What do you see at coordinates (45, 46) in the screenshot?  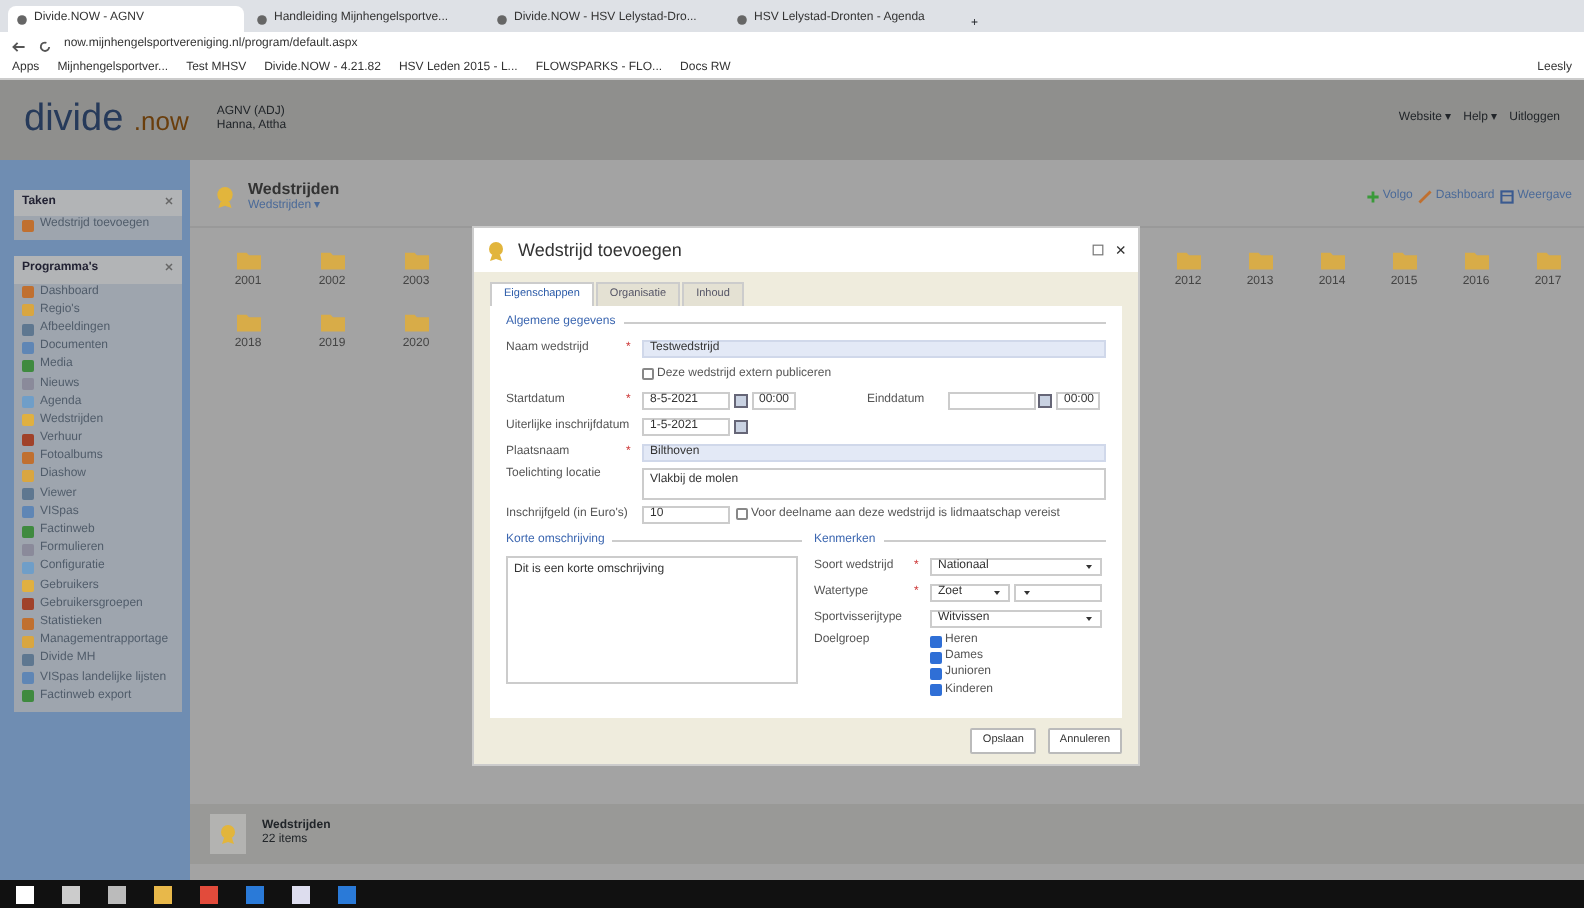 I see `reload-icon` at bounding box center [45, 46].